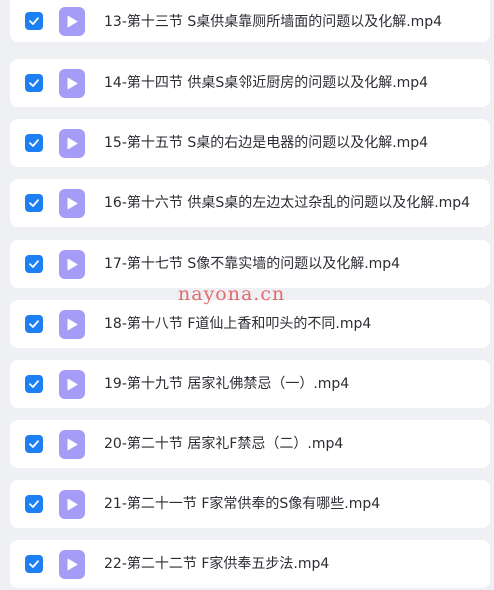  I want to click on file-row: 13-第十三节 S桌供桌靠厕所墙面的问题以及化解.mp4, so click(250, 21).